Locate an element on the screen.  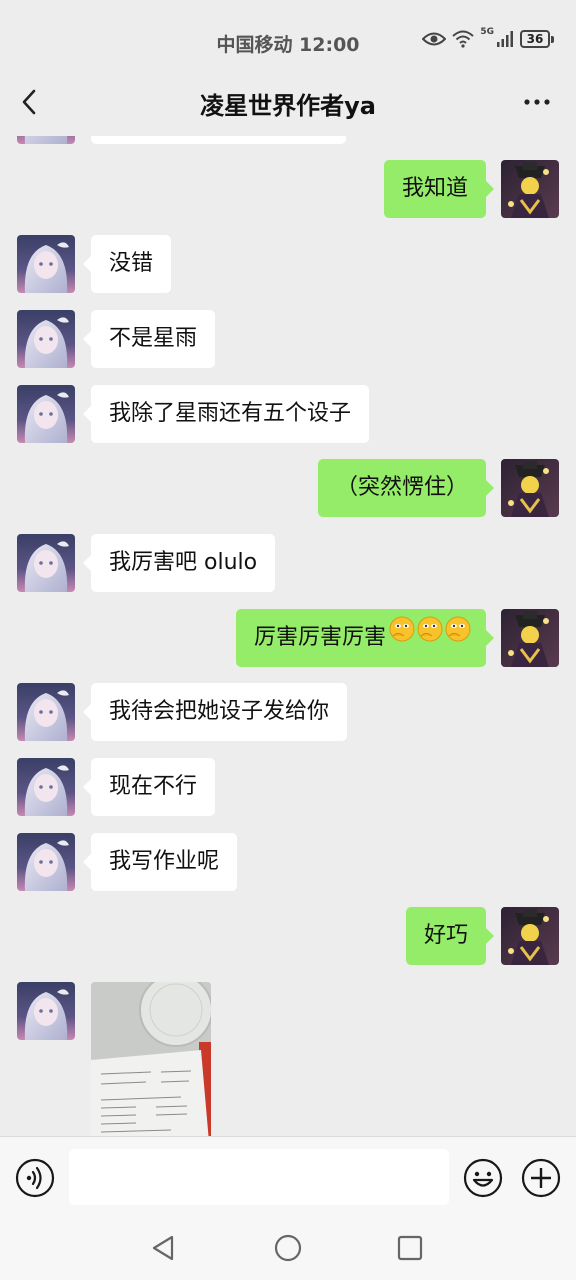
emoji-icon is located at coordinates (483, 1178).